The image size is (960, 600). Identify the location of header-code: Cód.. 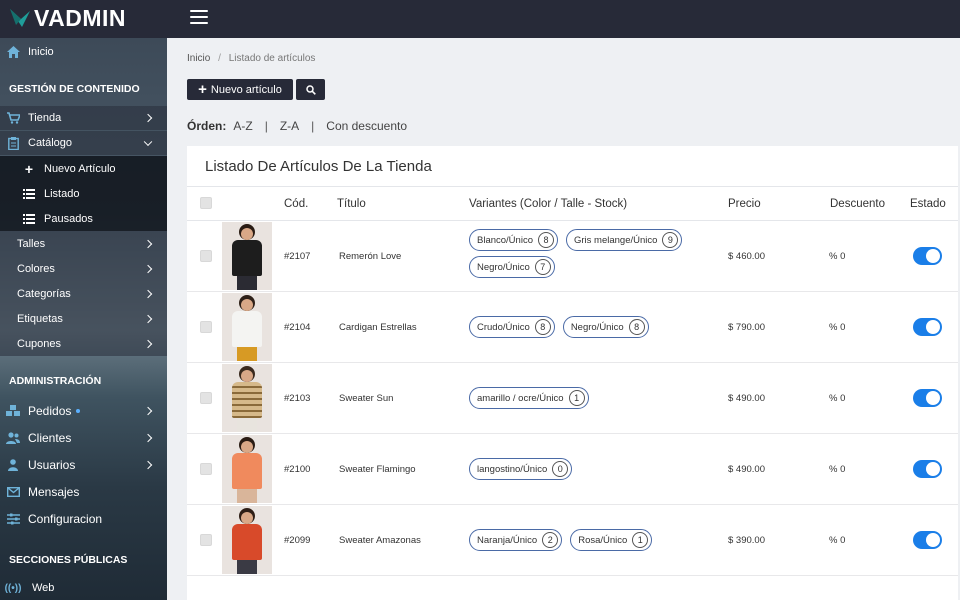
(296, 204).